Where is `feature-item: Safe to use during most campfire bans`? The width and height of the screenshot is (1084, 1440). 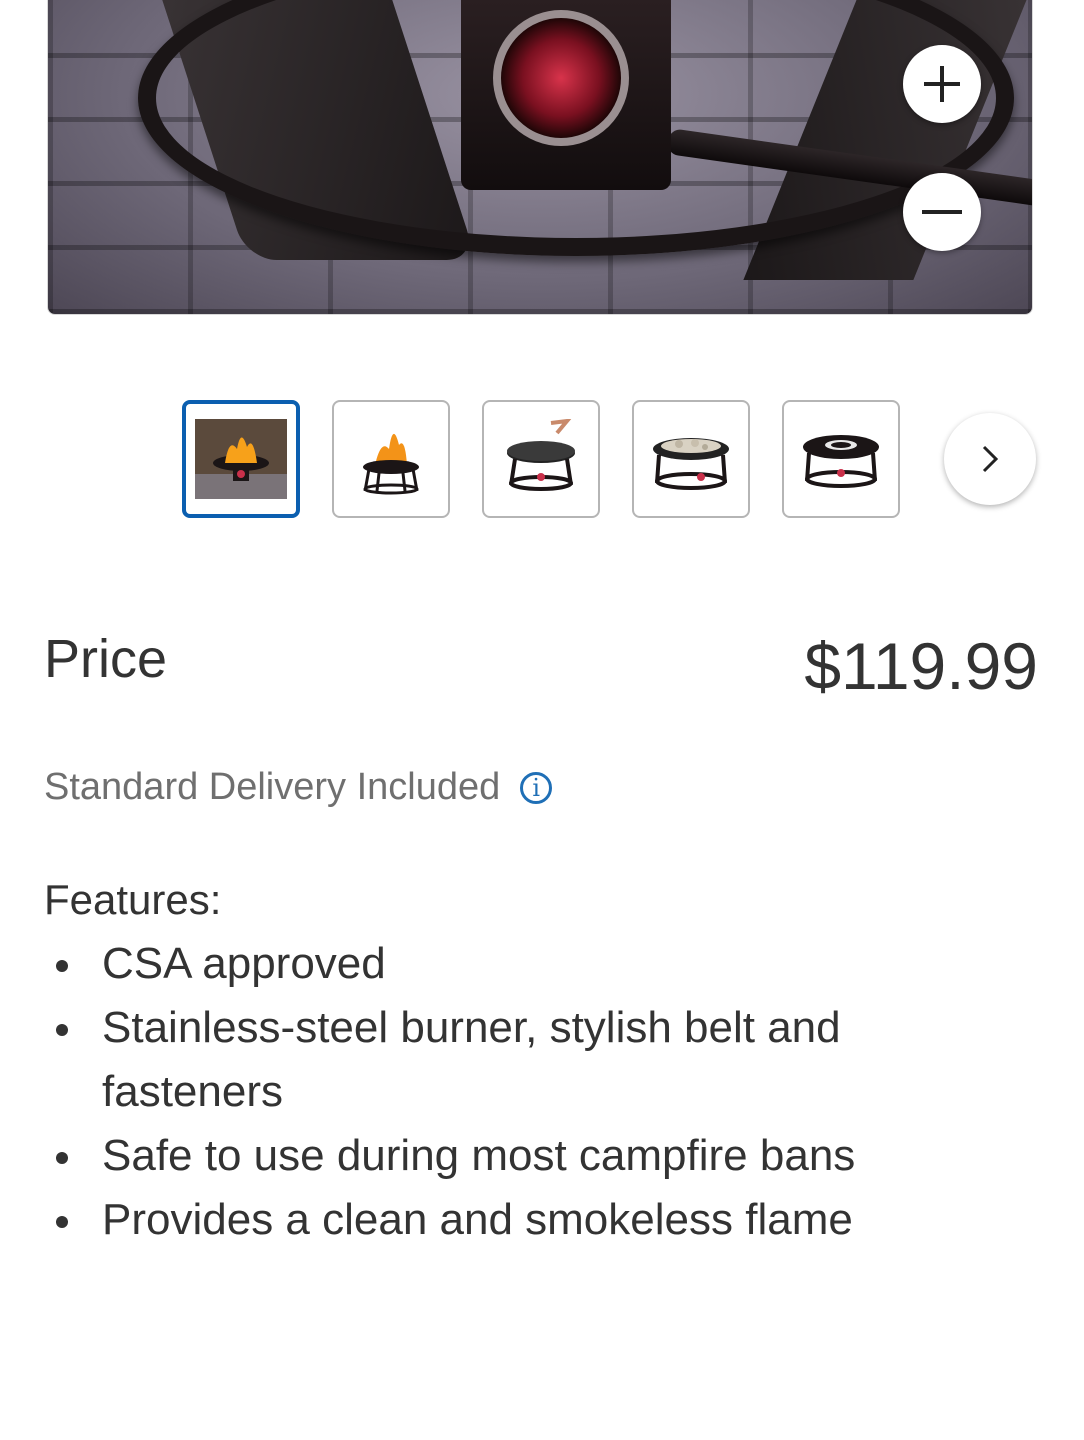
feature-item: Safe to use during most campfire bans is located at coordinates (524, 1156).